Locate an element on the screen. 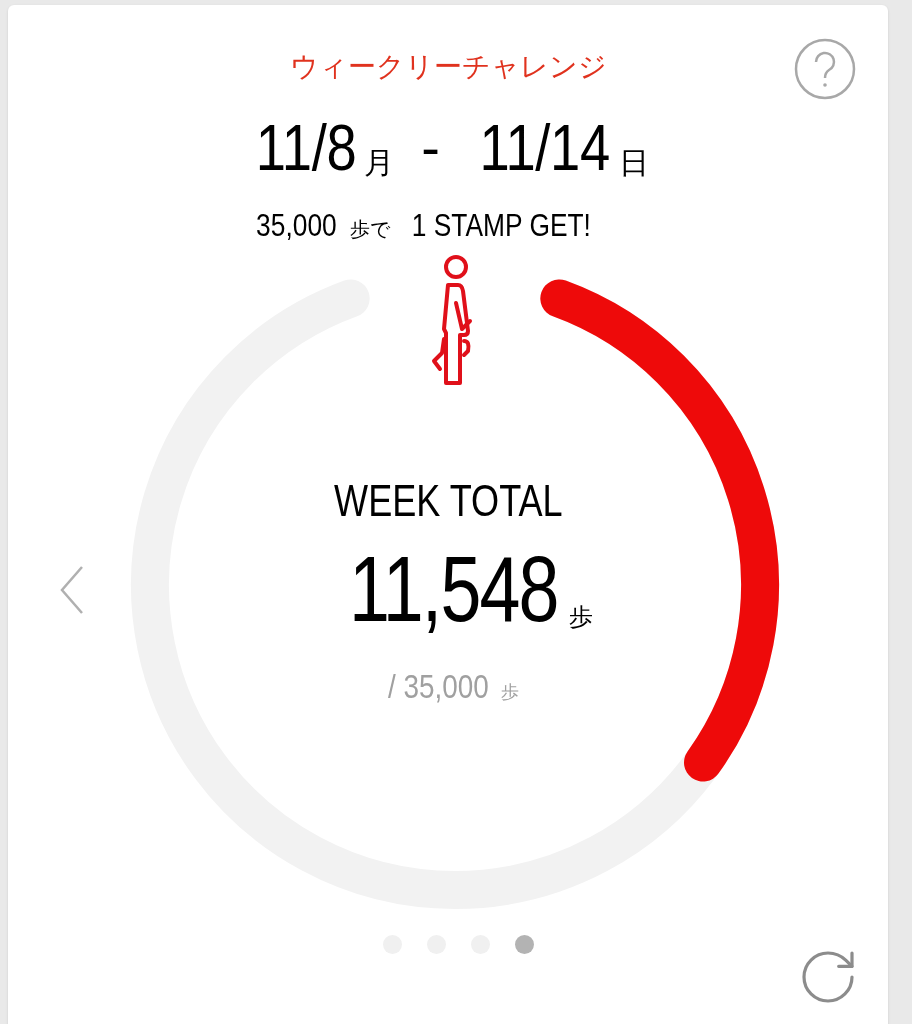  week-total-label: WEEK TOTAL is located at coordinates (448, 501).